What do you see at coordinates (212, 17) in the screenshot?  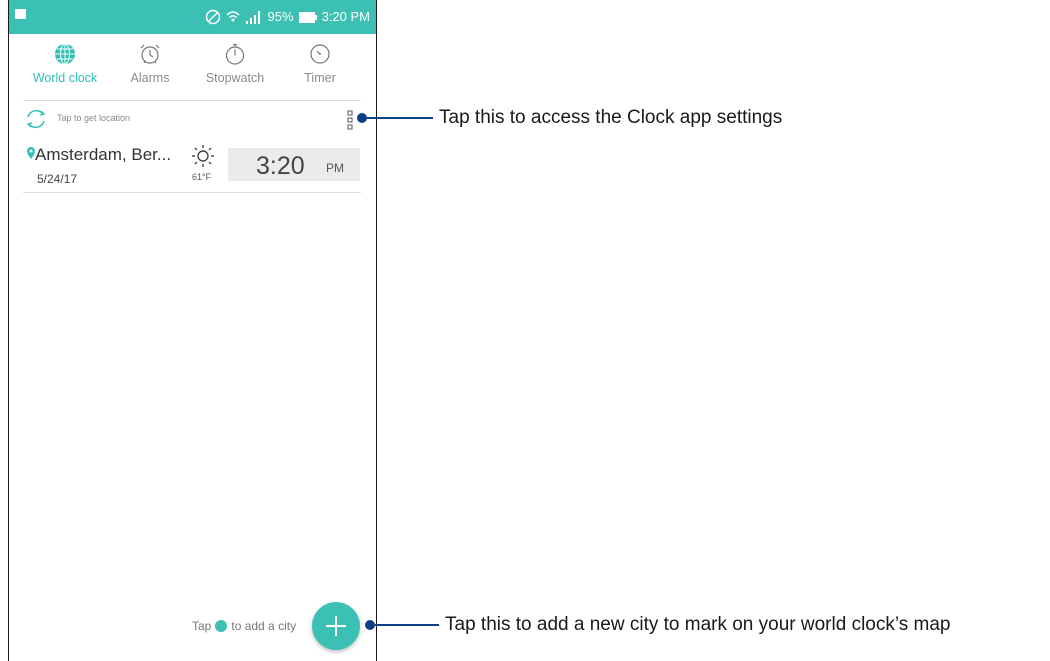 I see `do-not-disturb-icon` at bounding box center [212, 17].